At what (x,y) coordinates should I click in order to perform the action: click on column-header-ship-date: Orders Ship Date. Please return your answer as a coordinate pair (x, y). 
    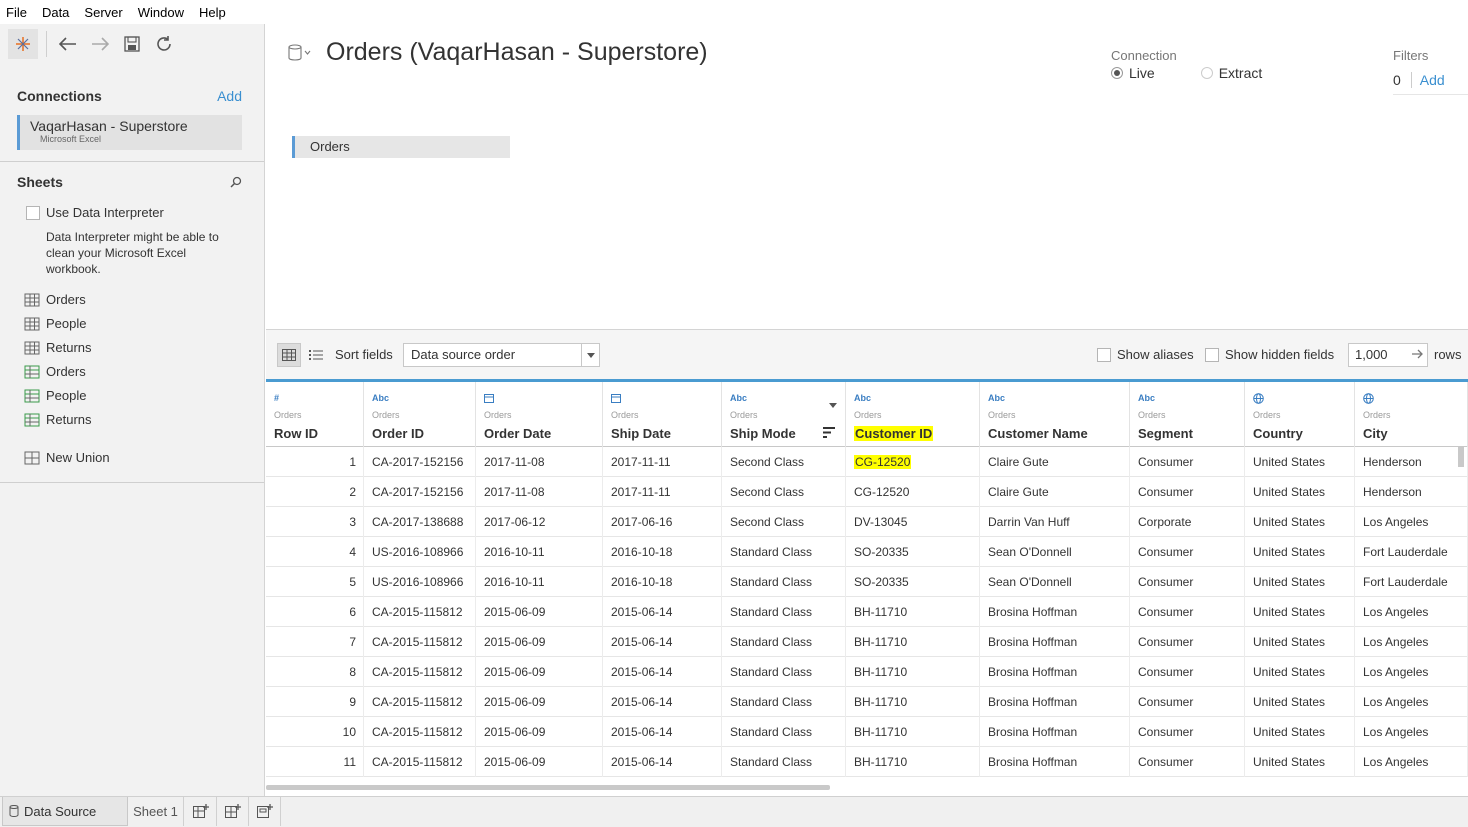
    Looking at the image, I should click on (662, 414).